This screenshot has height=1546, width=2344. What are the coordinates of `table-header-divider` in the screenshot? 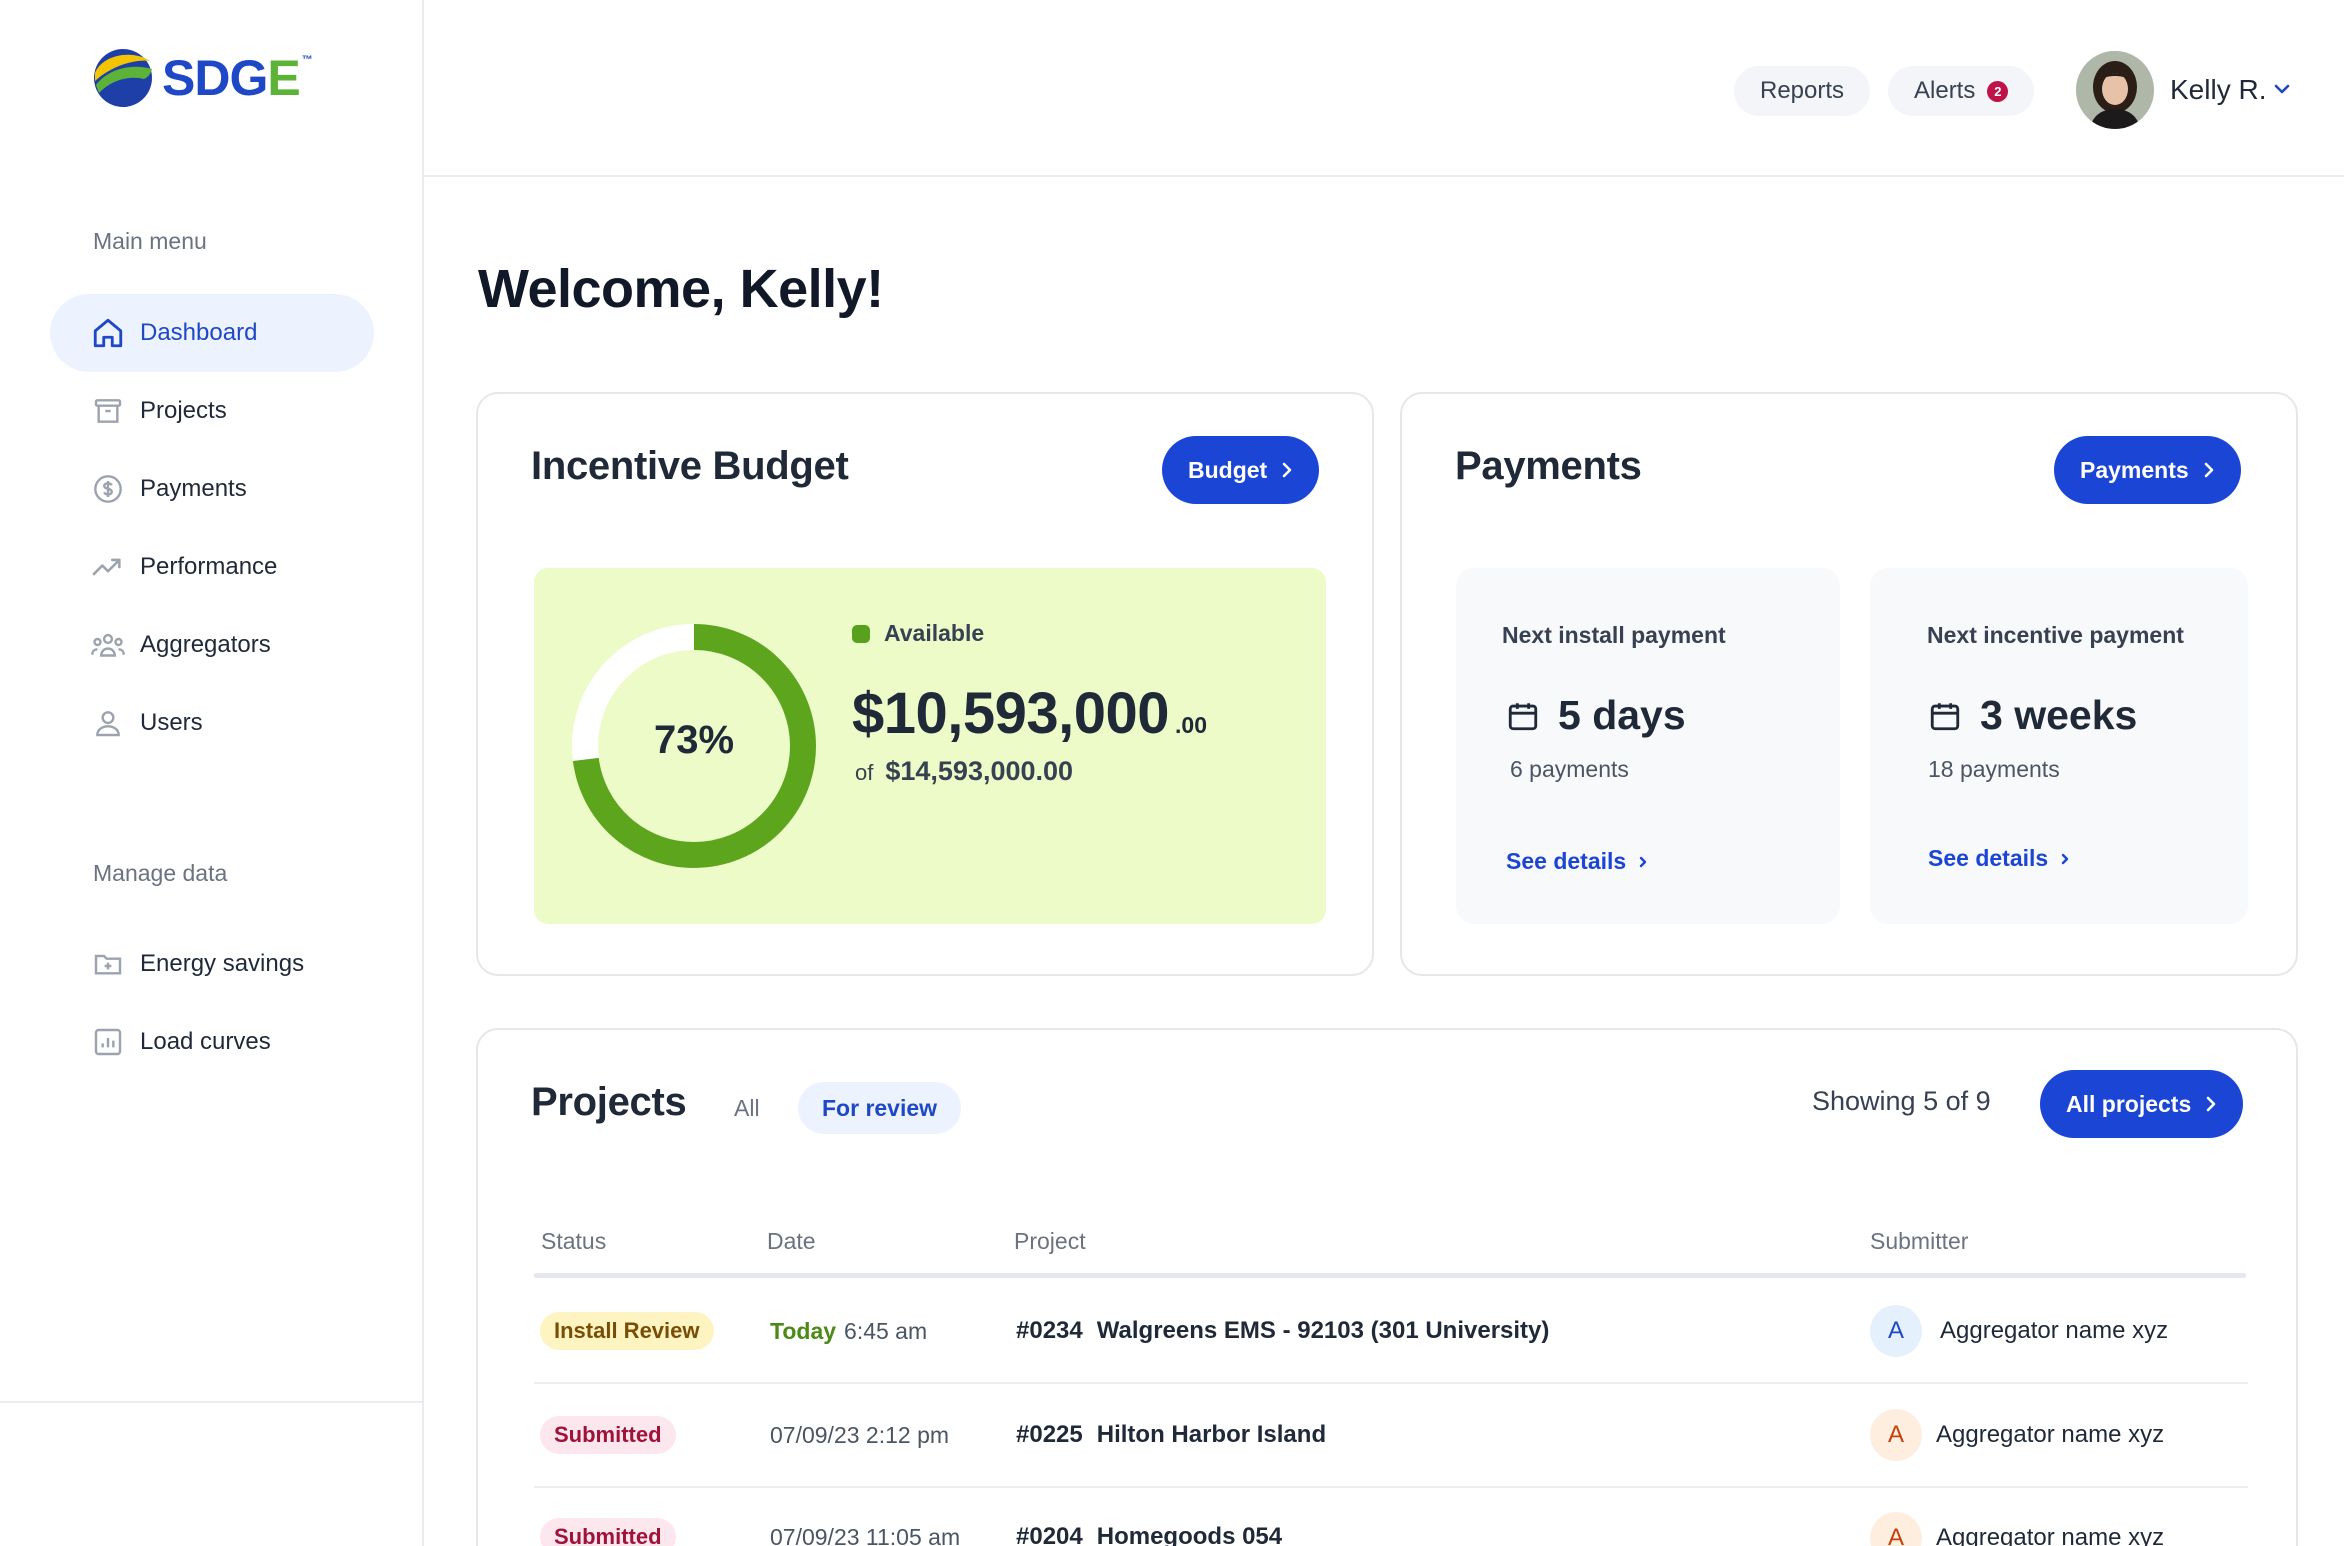 It's located at (1390, 1275).